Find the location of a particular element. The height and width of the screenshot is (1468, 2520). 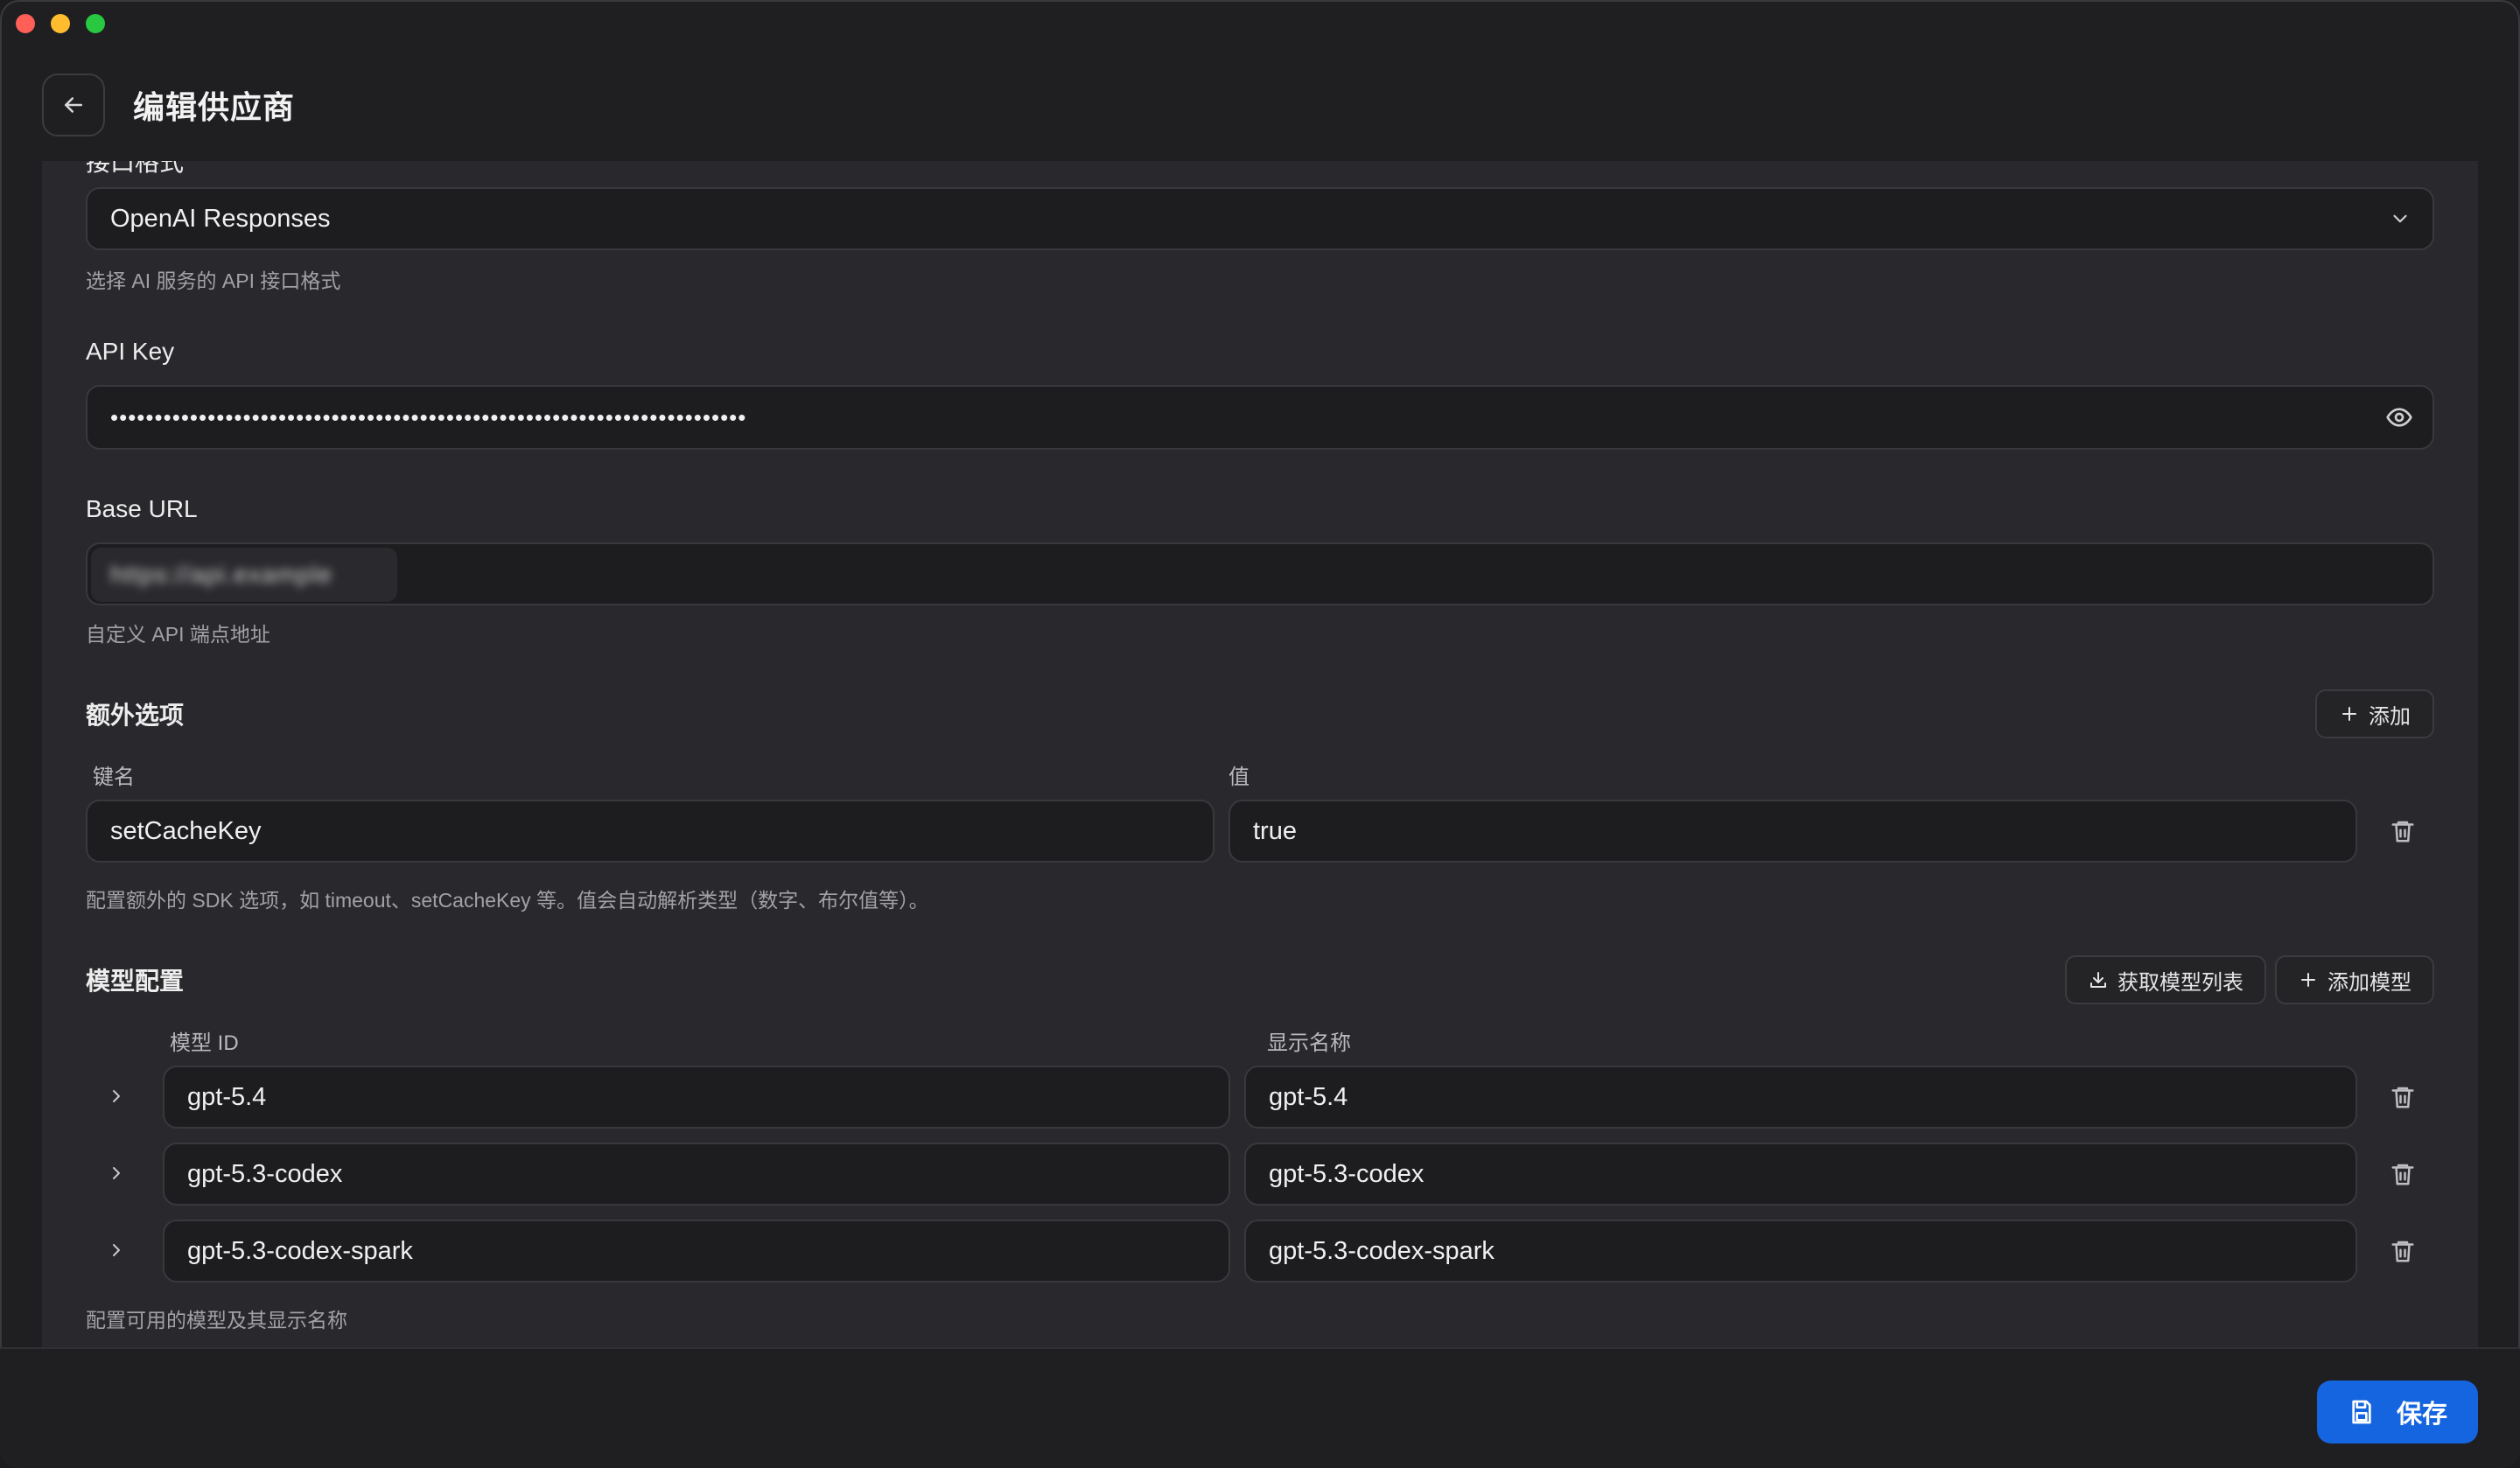

header: 编辑供应商 is located at coordinates (1260, 80).